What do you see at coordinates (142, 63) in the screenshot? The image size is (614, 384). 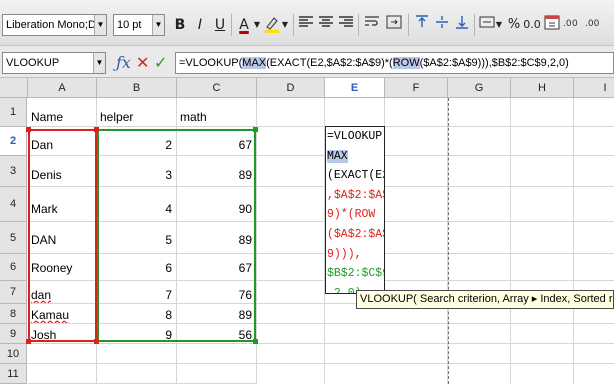 I see `cancel-icon: ✕` at bounding box center [142, 63].